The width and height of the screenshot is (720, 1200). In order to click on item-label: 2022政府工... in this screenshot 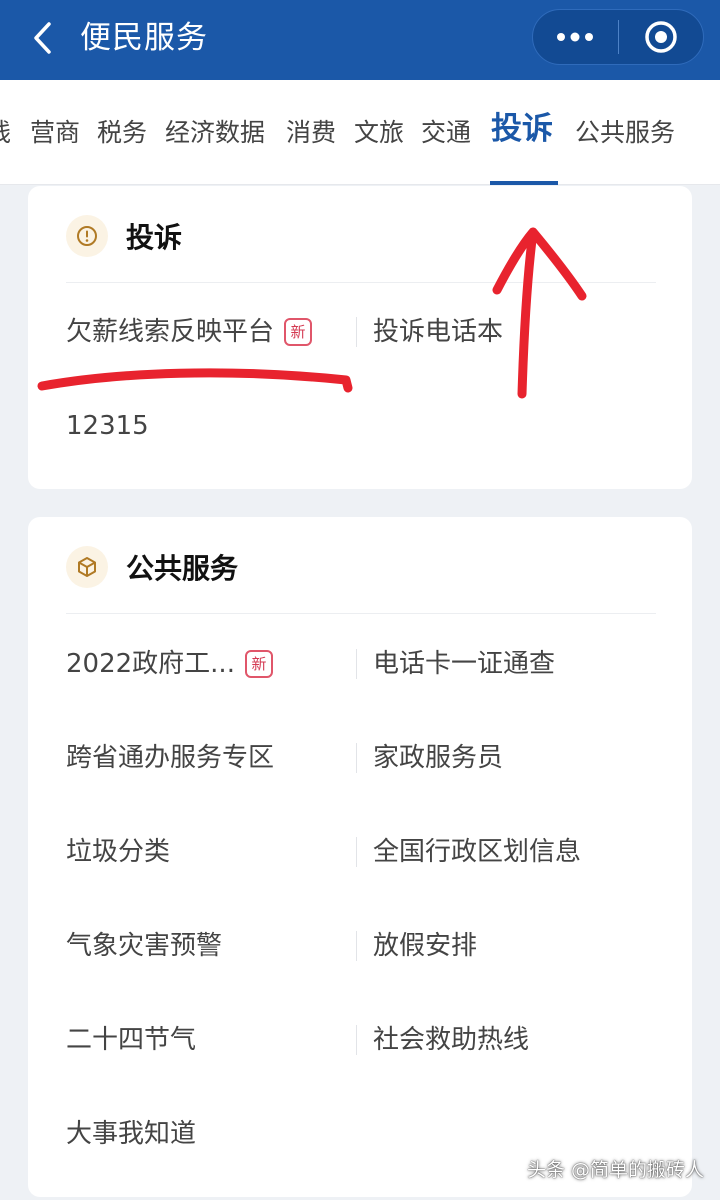, I will do `click(150, 664)`.